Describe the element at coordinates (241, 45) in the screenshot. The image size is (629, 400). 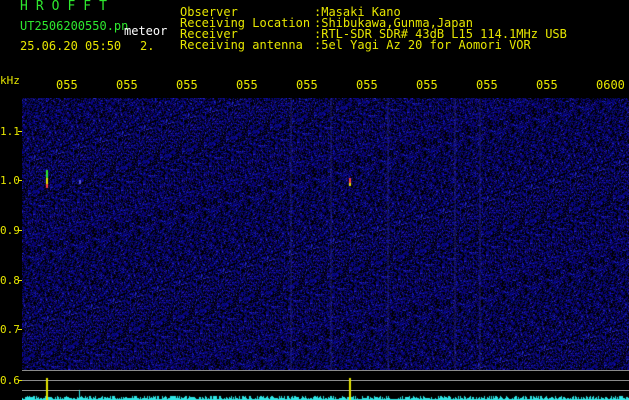
I see `antenna-label: Receiving antenna` at that location.